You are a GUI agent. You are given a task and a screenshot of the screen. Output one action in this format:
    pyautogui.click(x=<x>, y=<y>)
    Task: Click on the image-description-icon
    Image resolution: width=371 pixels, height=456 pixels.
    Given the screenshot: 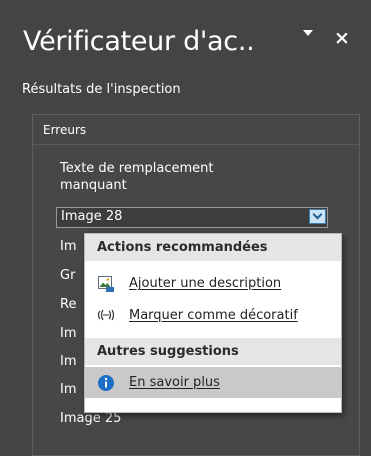 What is the action you would take?
    pyautogui.click(x=106, y=284)
    